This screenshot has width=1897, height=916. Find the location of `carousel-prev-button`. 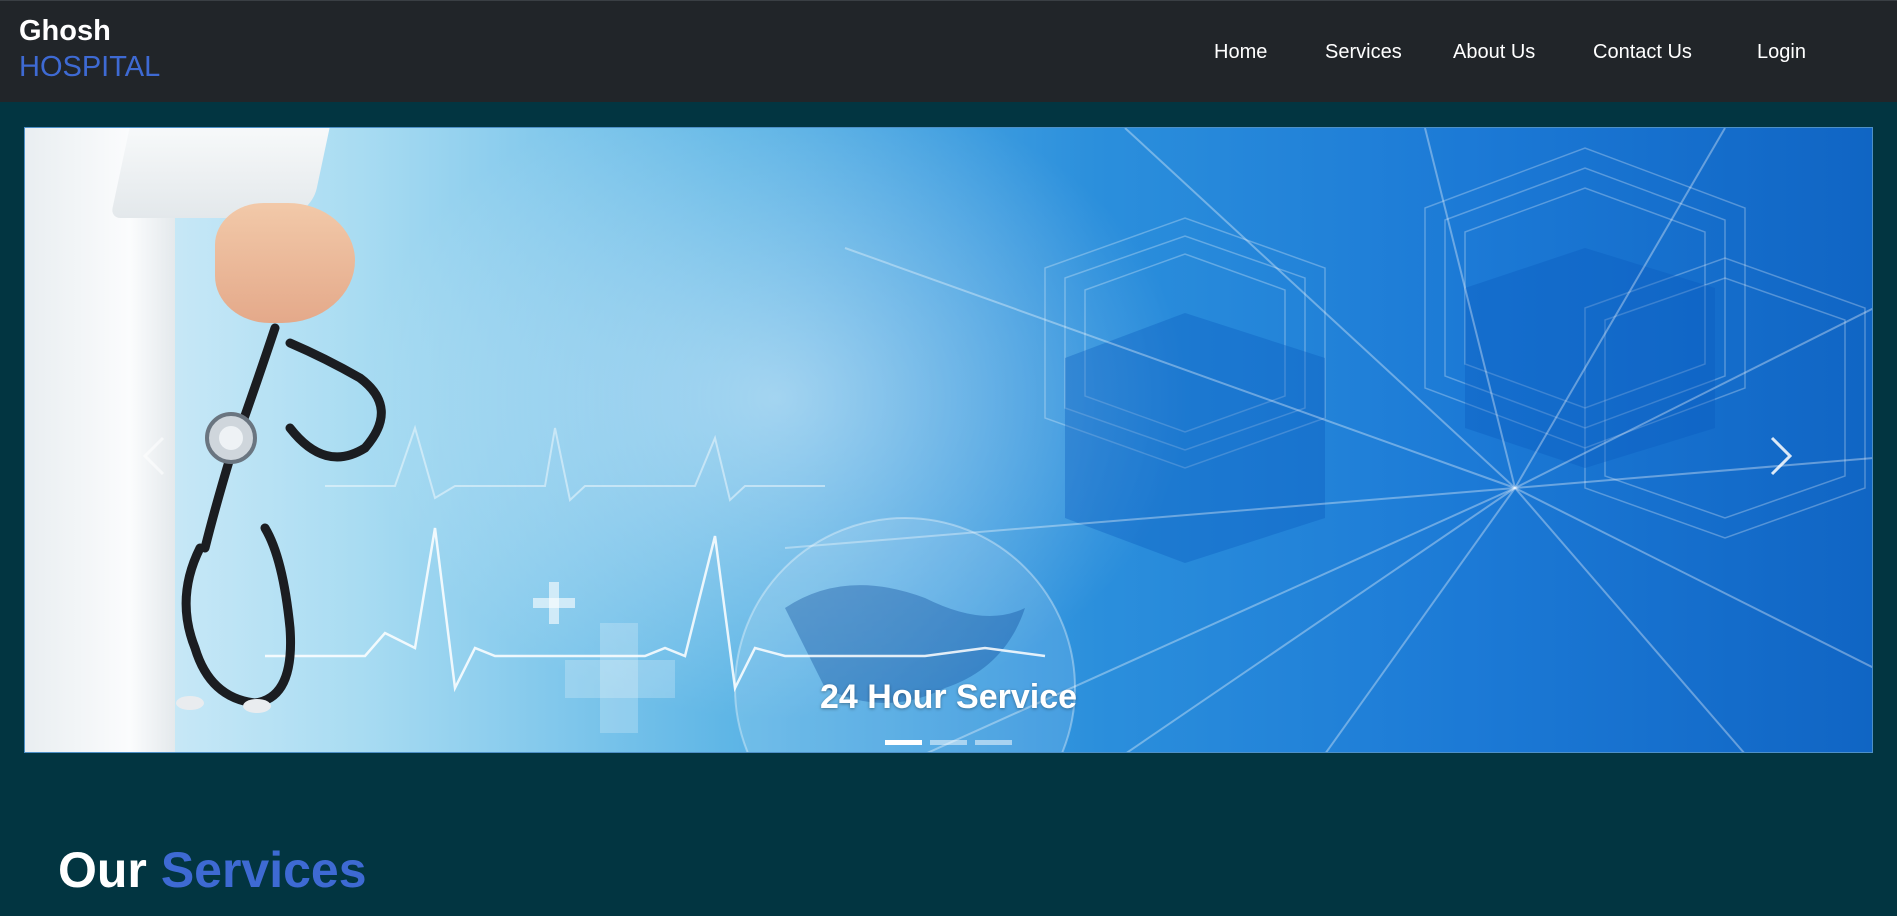

carousel-prev-button is located at coordinates (155, 456).